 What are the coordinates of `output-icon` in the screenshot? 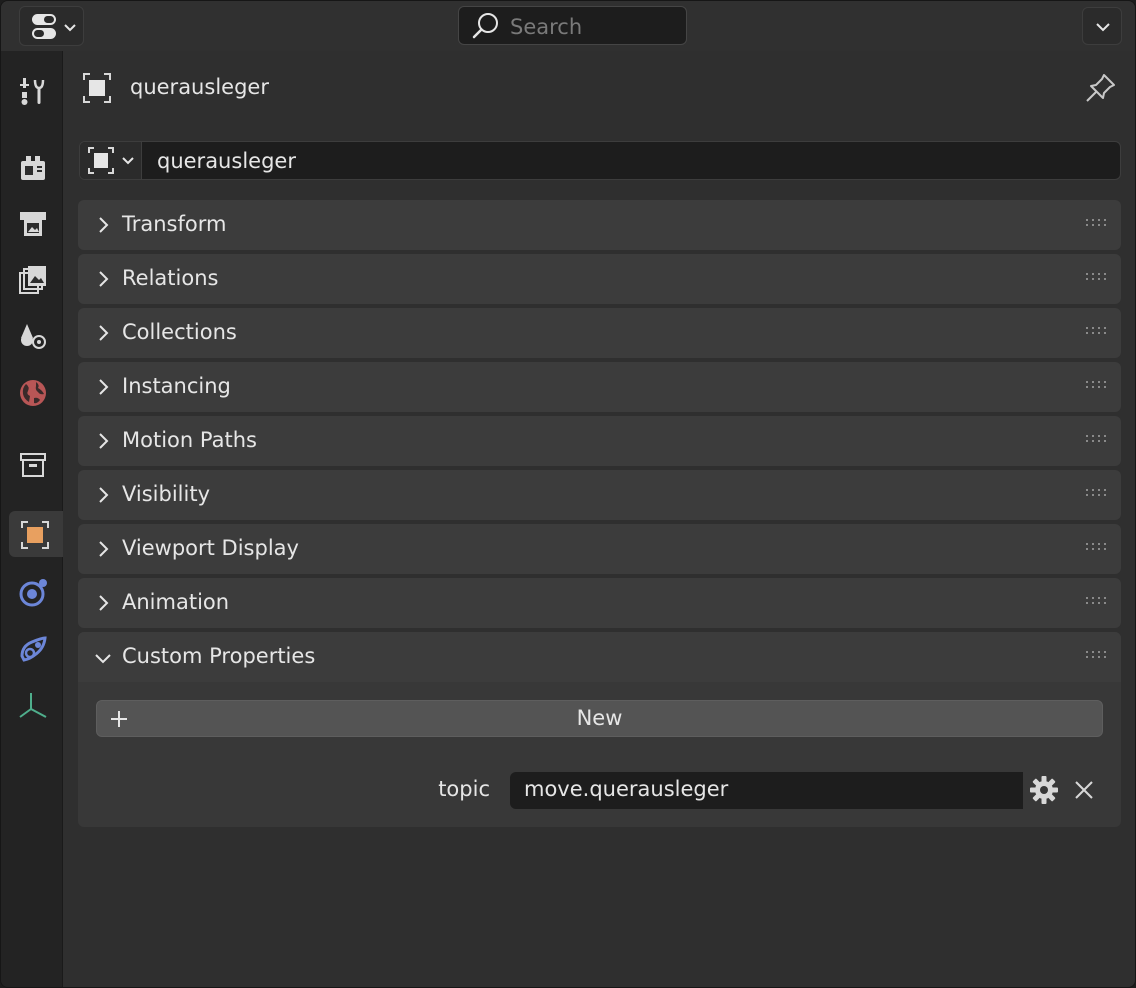 It's located at (33, 224).